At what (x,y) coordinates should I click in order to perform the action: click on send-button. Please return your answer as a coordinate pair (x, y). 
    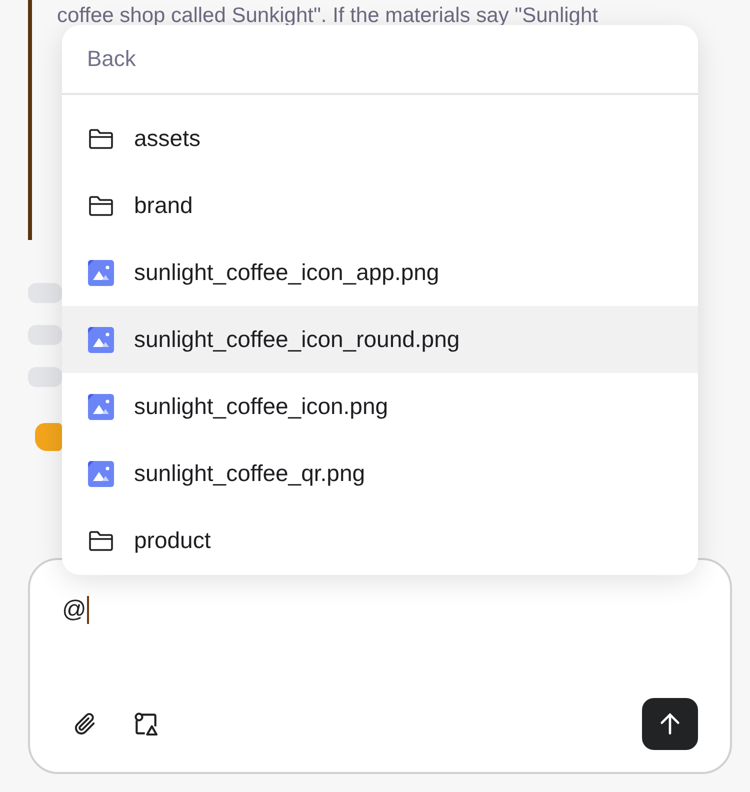
    Looking at the image, I should click on (670, 724).